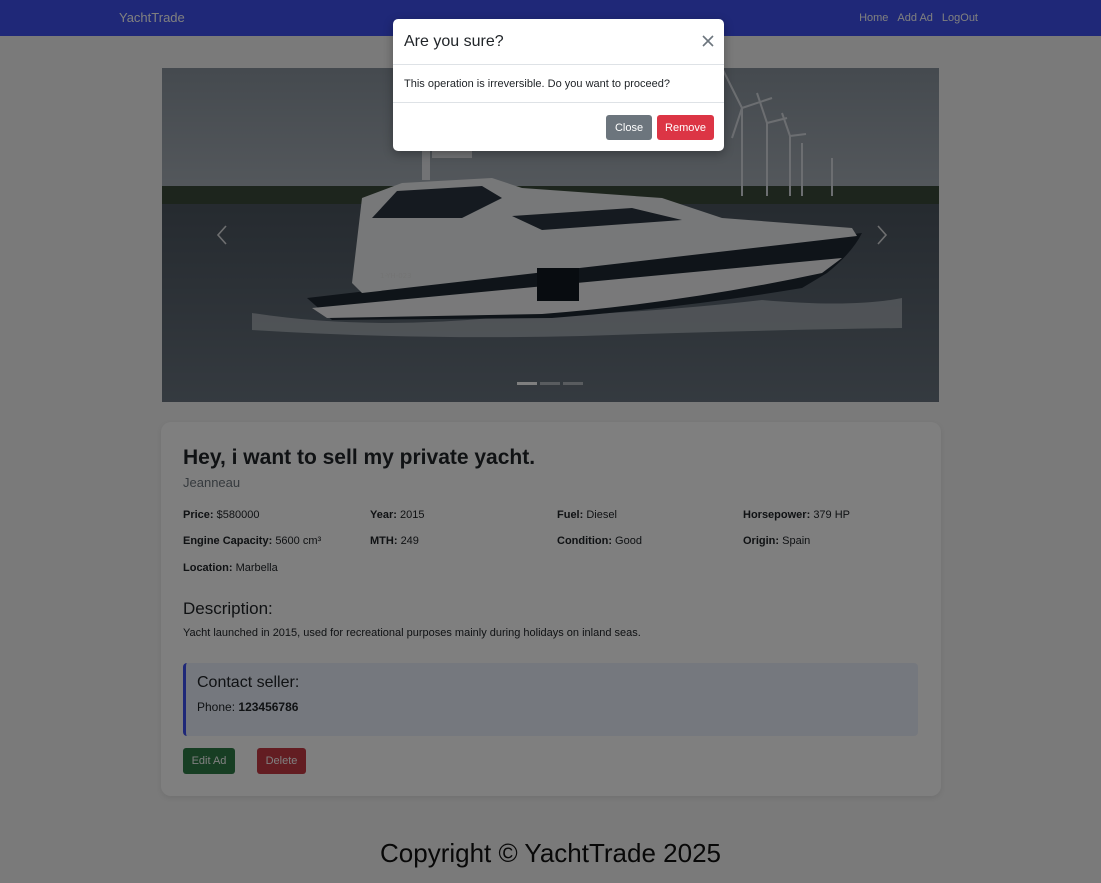  What do you see at coordinates (454, 41) in the screenshot?
I see `modal-title: Are you sure?` at bounding box center [454, 41].